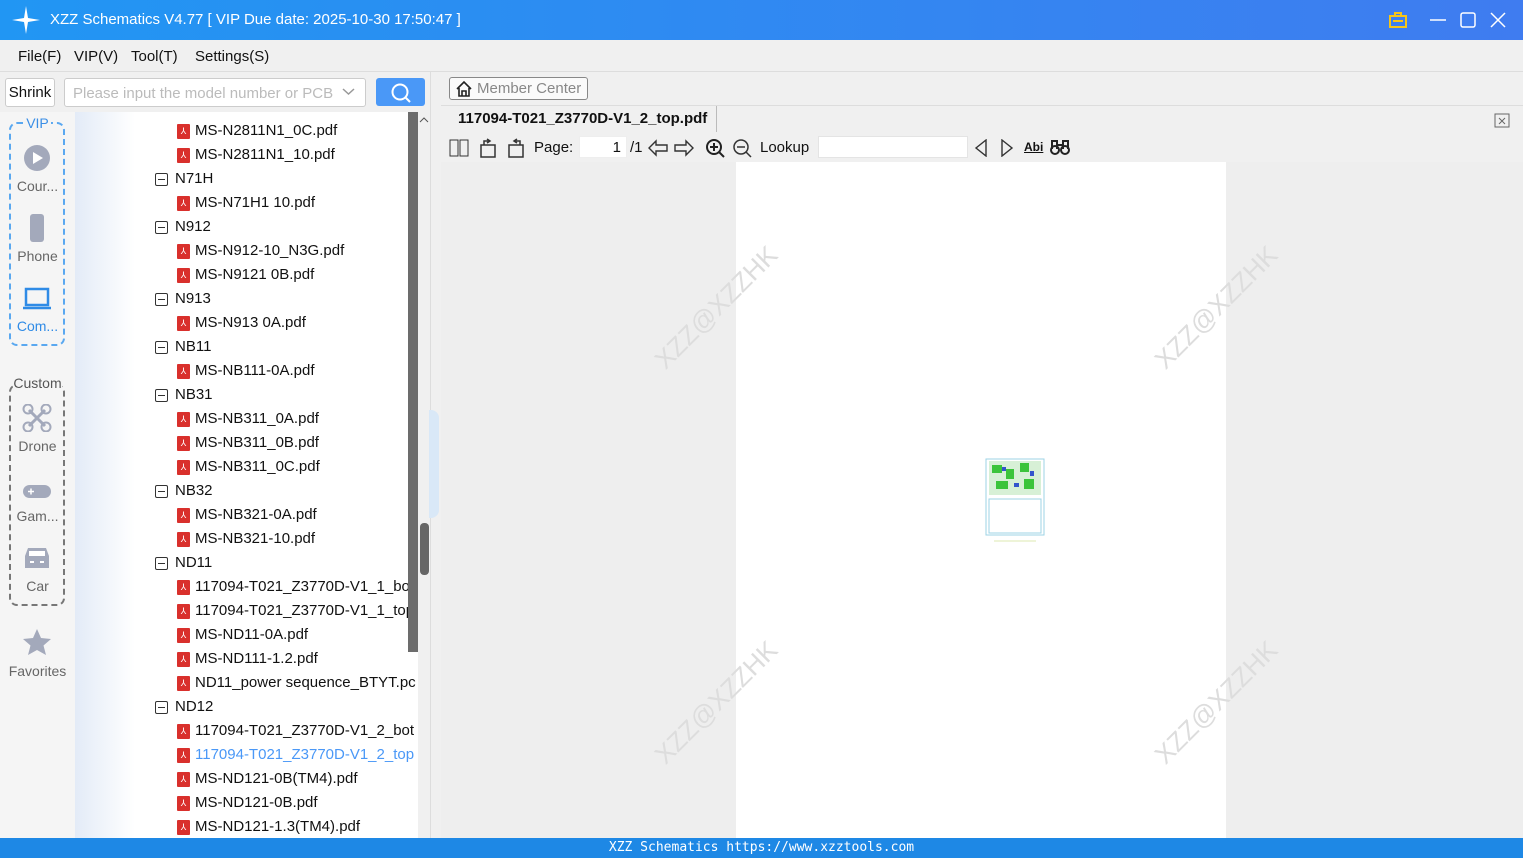 The height and width of the screenshot is (858, 1523). I want to click on tree-file: ⅄ ND11_power sequence_BTYT.pc, so click(246, 683).